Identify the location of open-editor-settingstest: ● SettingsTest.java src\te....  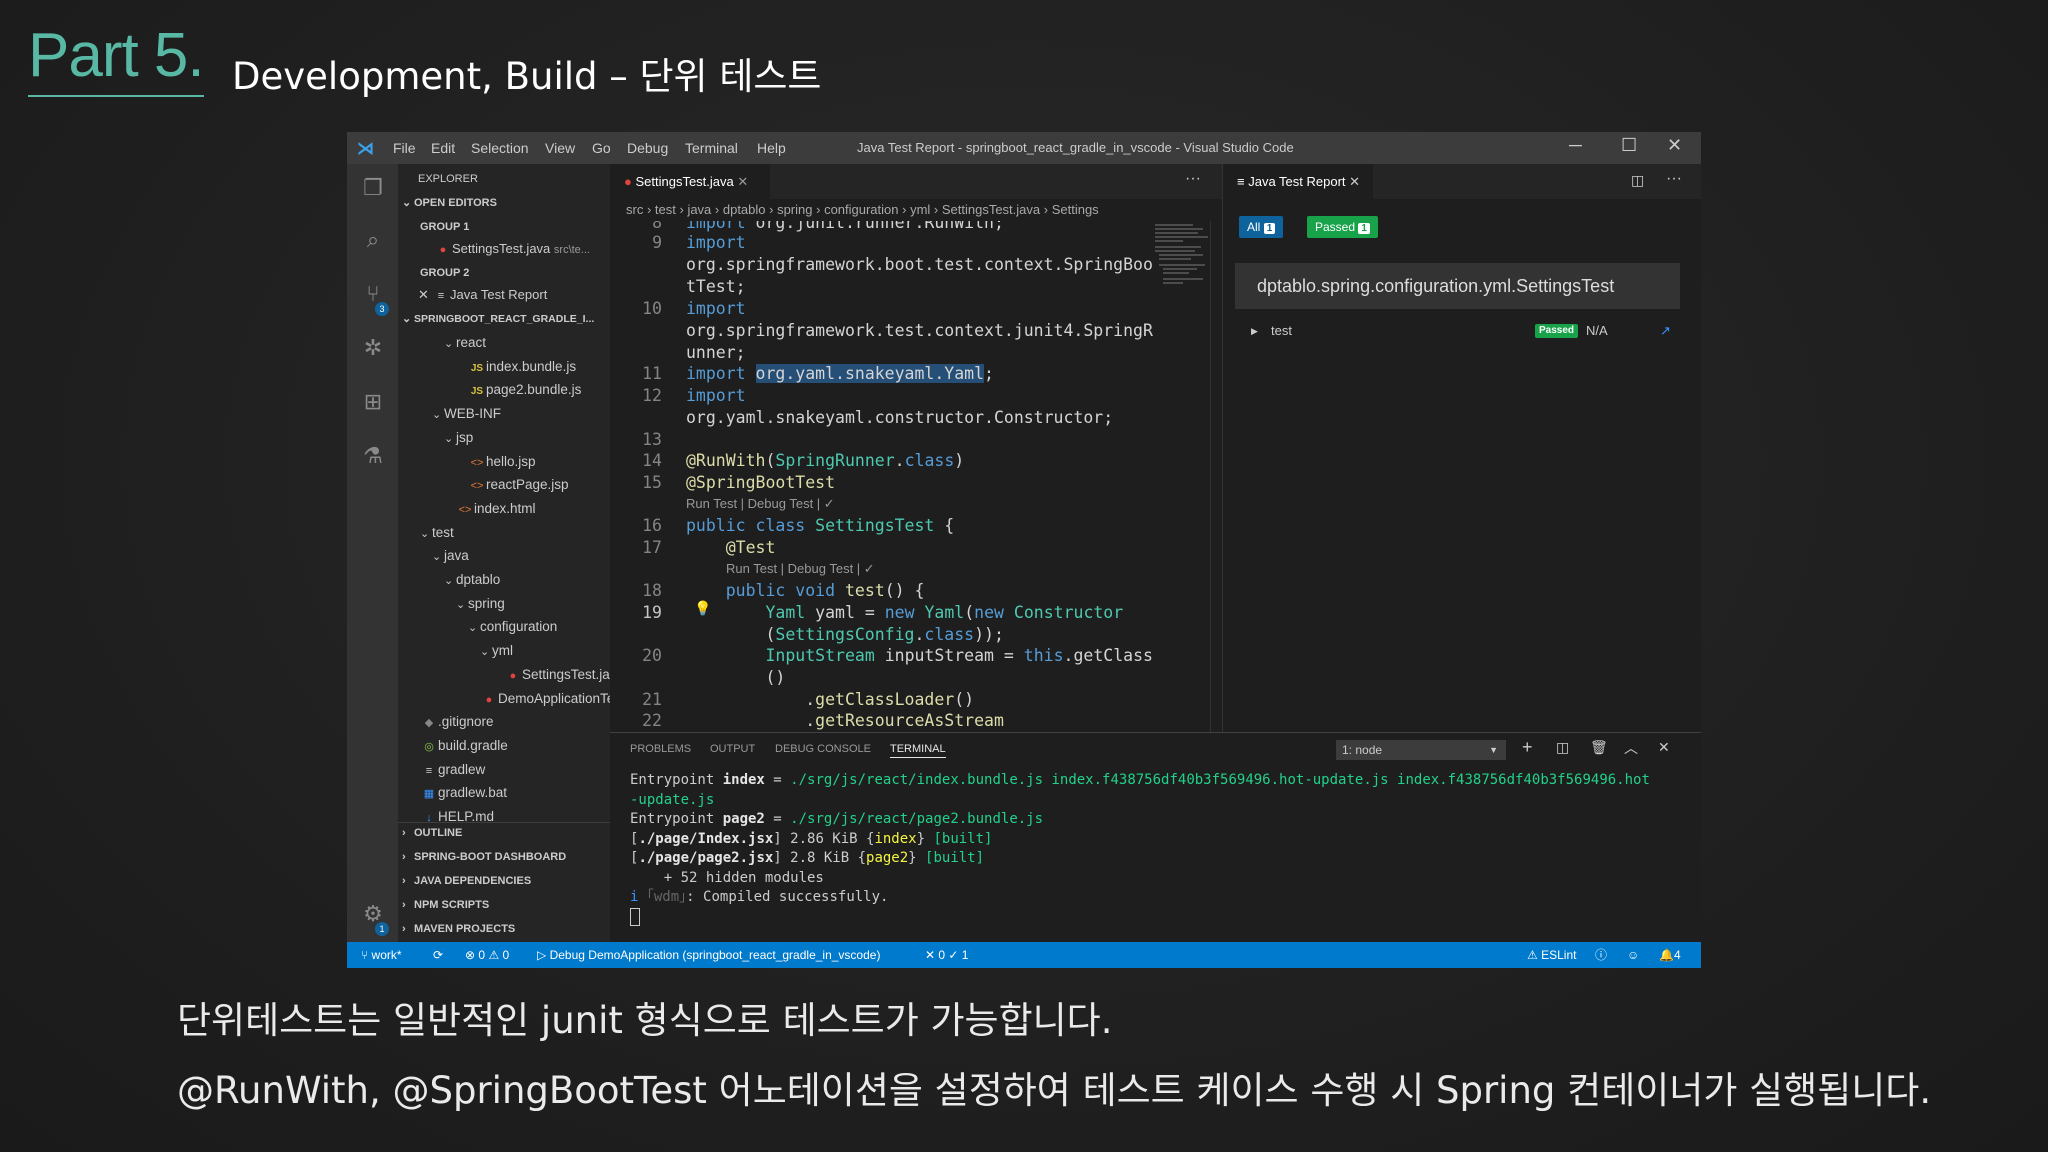
(504, 249).